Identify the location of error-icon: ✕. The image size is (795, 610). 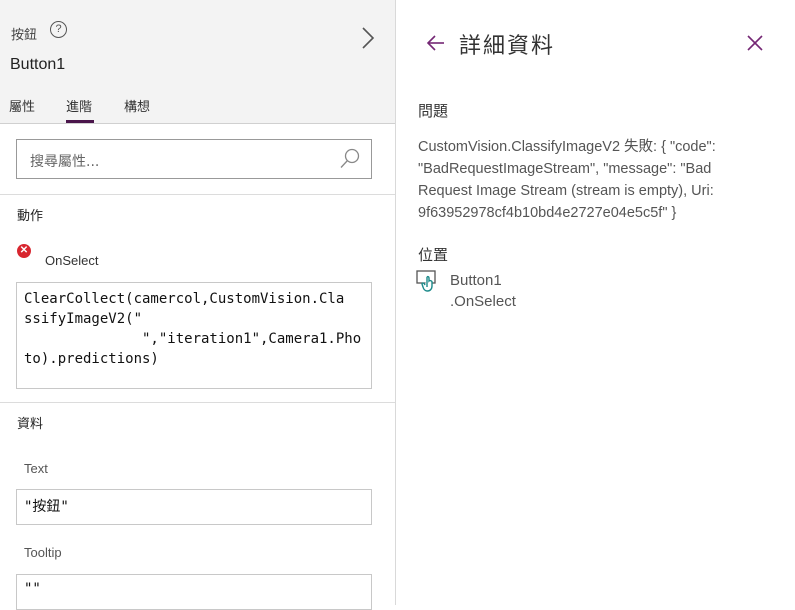
(24, 251).